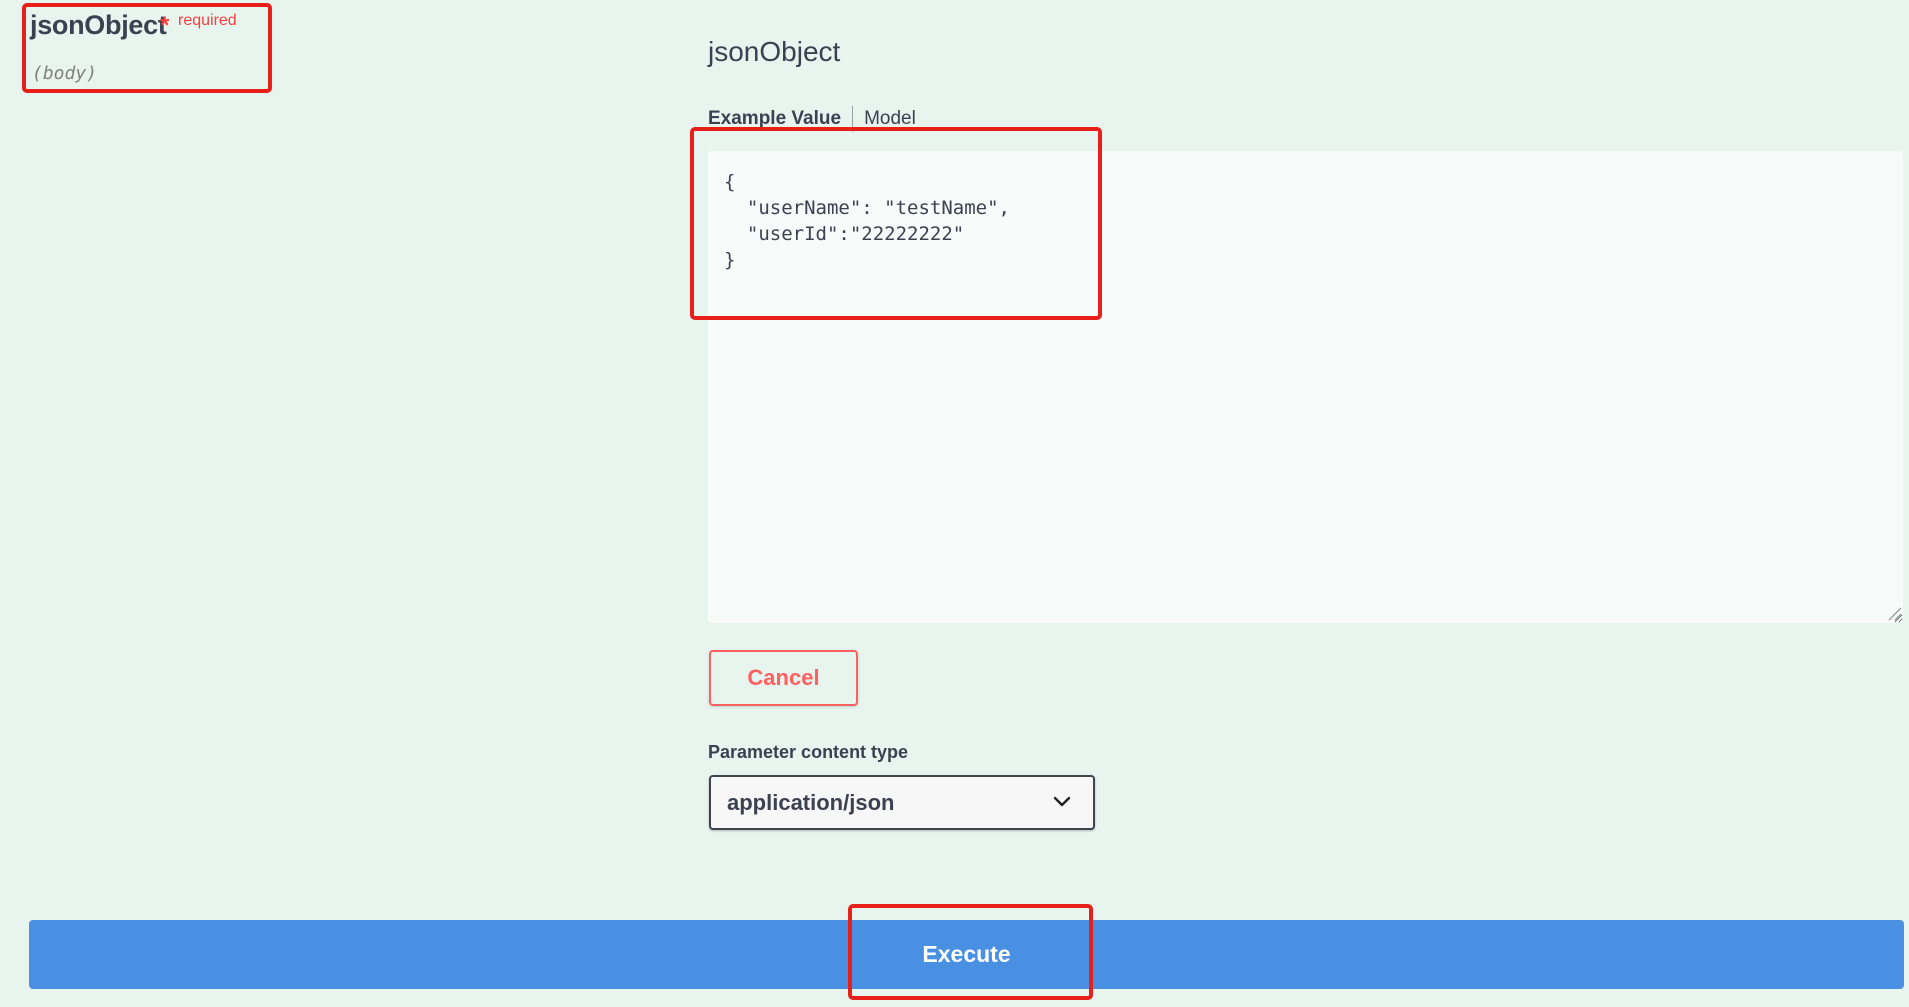  I want to click on cancel-button: Cancel, so click(783, 678).